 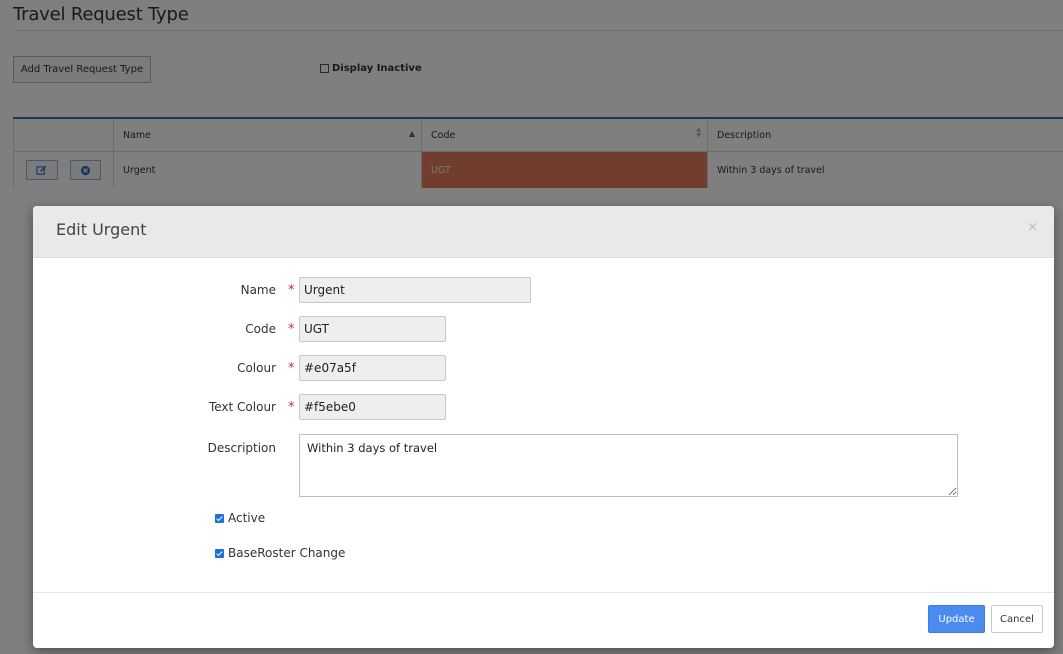 What do you see at coordinates (241, 448) in the screenshot?
I see `description-label: Description` at bounding box center [241, 448].